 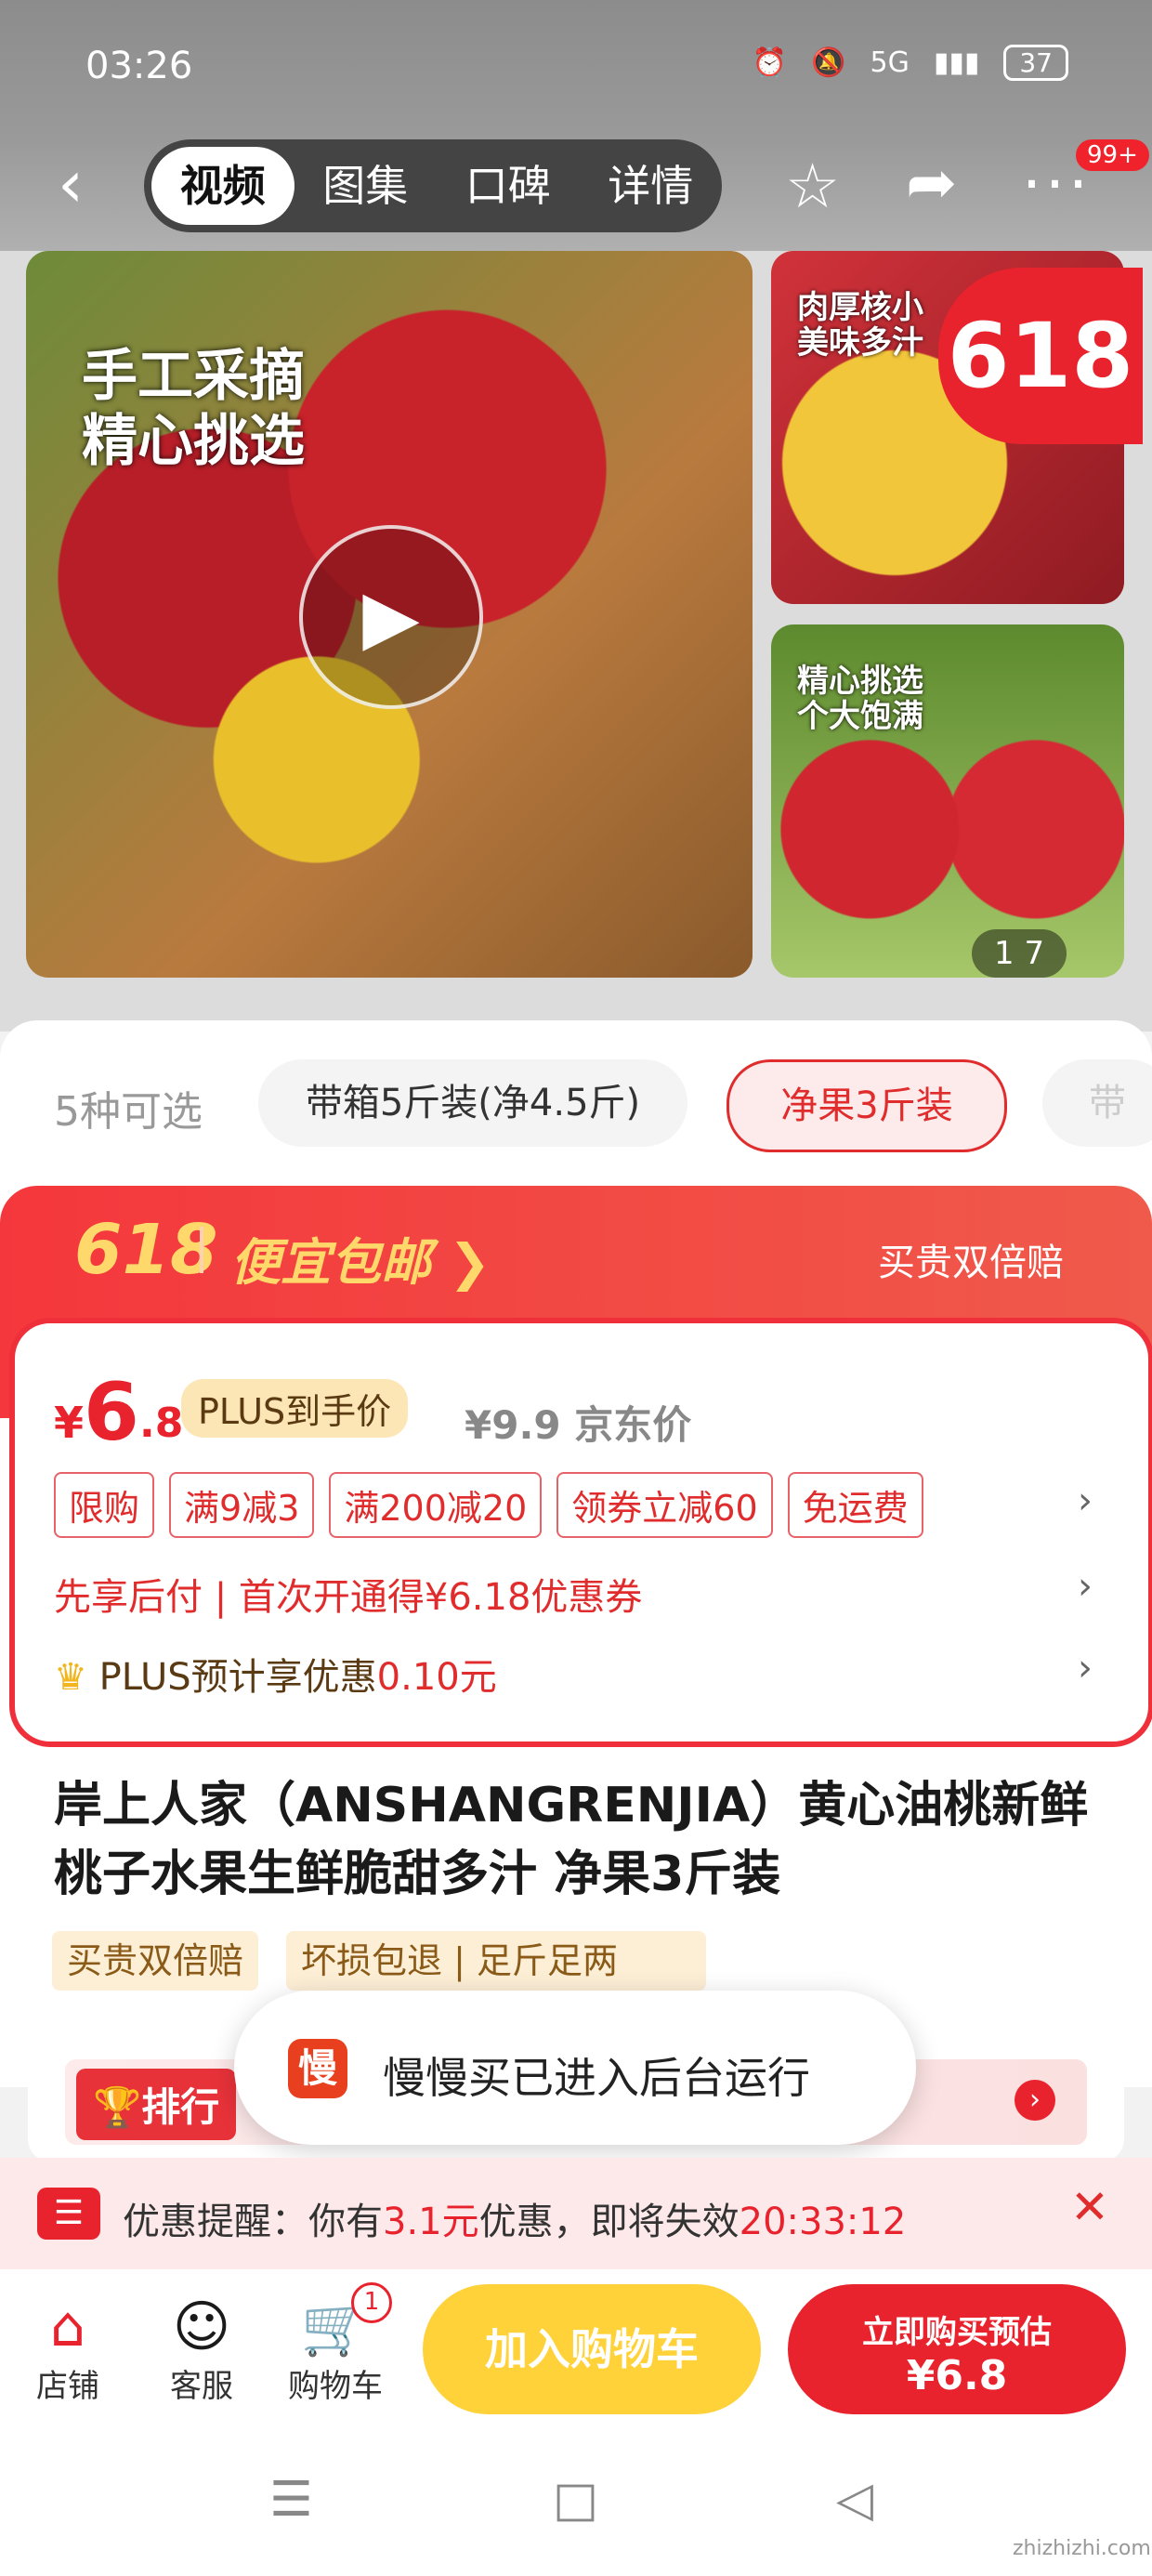 I want to click on promo-tag: 满200减20, so click(x=436, y=1505).